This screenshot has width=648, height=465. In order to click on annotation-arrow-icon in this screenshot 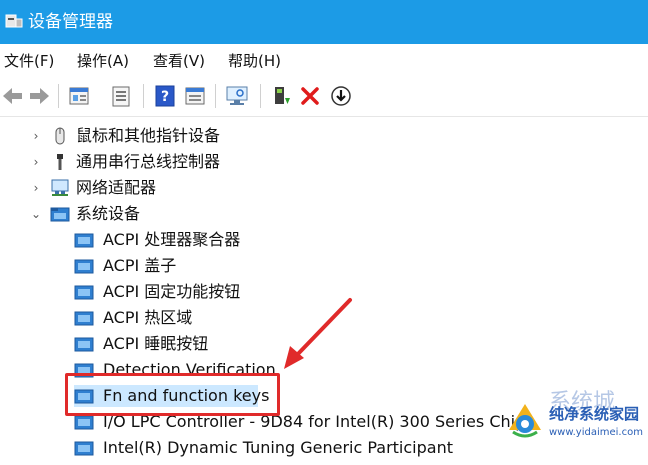, I will do `click(318, 333)`.